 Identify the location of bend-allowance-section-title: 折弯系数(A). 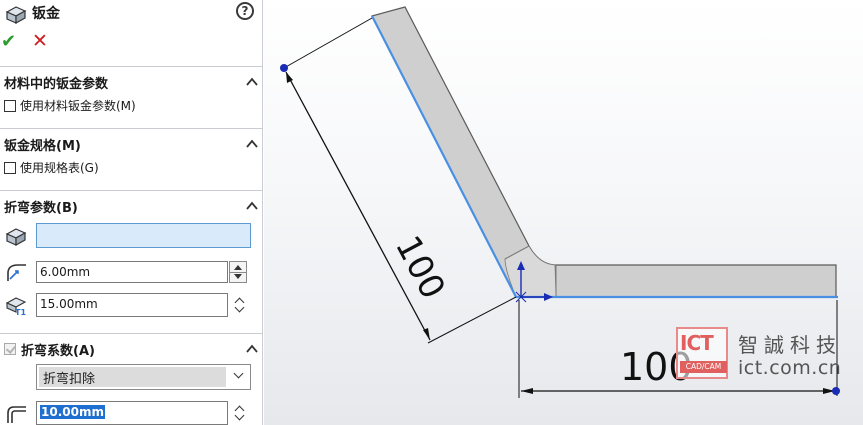
(58, 349).